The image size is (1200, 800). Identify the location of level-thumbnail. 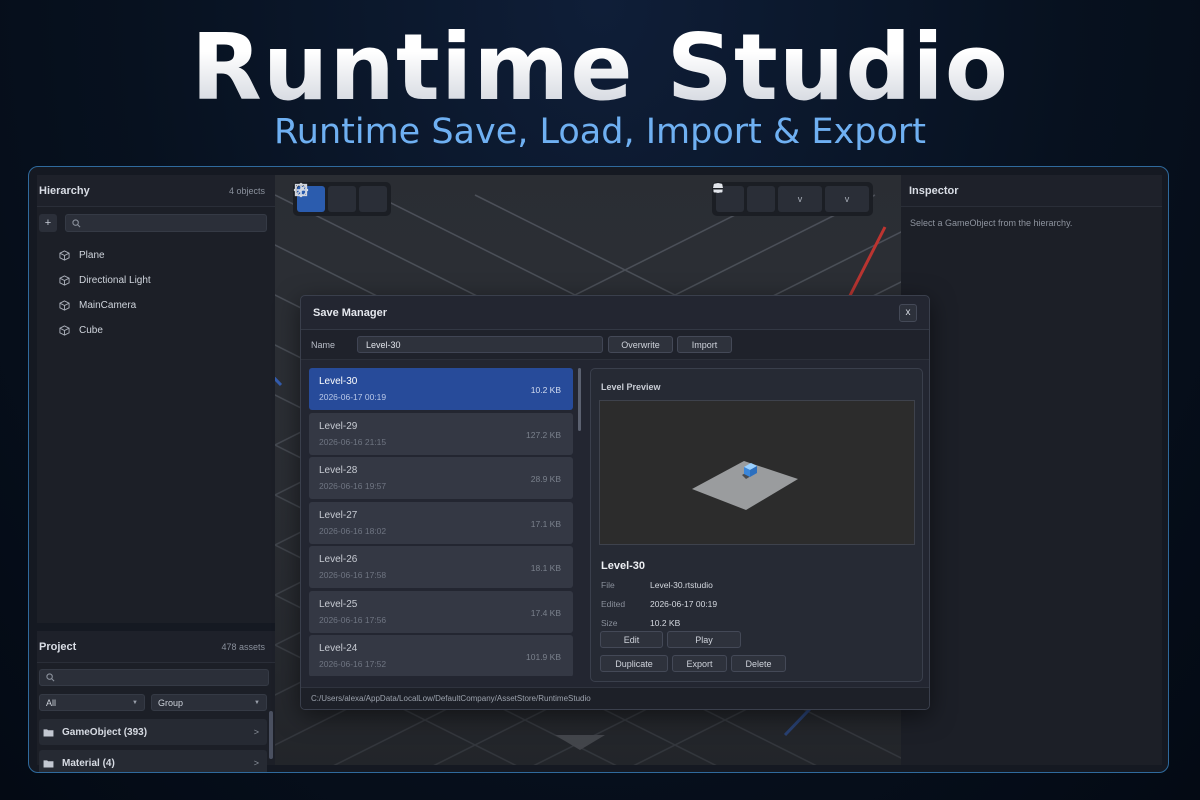
(745, 485).